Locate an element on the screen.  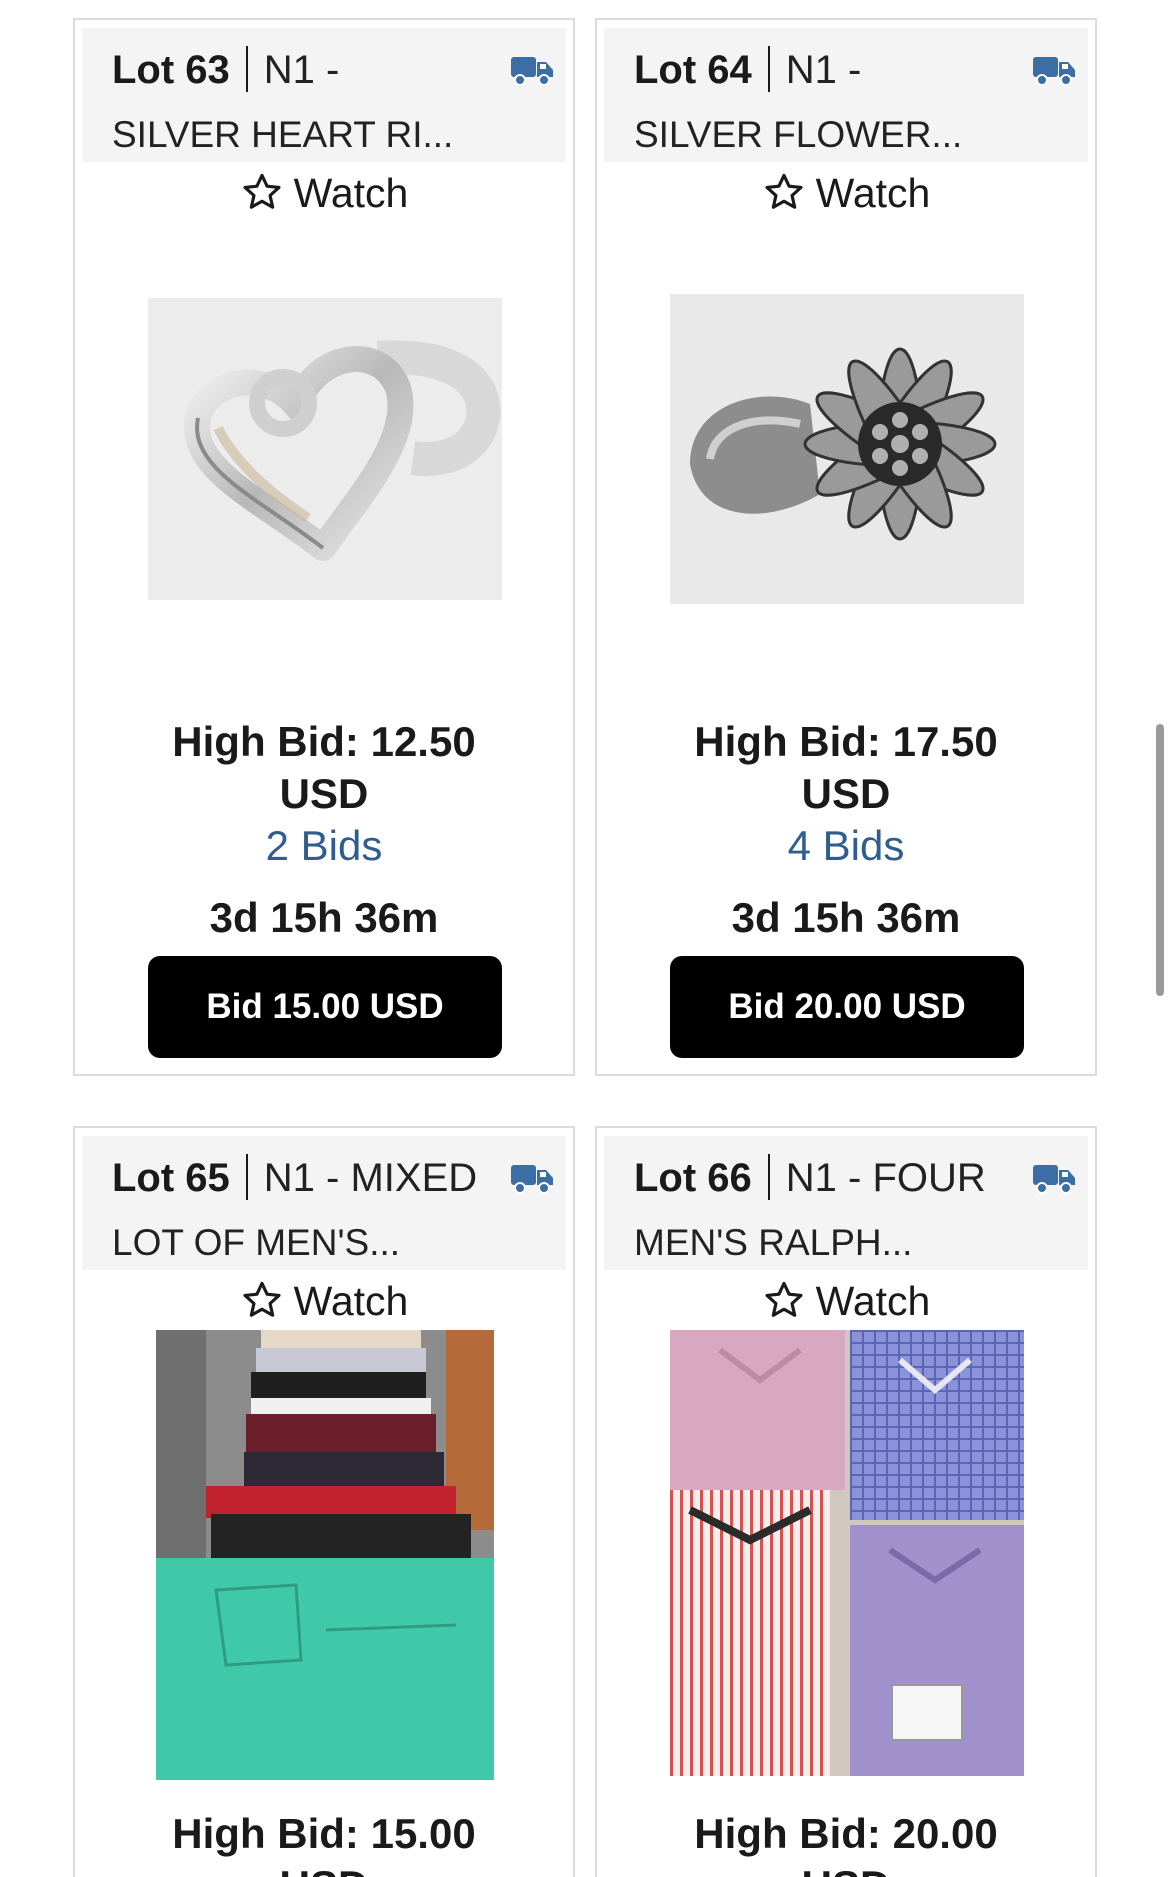
bid-button: Bid 15.00 USD is located at coordinates (325, 1007).